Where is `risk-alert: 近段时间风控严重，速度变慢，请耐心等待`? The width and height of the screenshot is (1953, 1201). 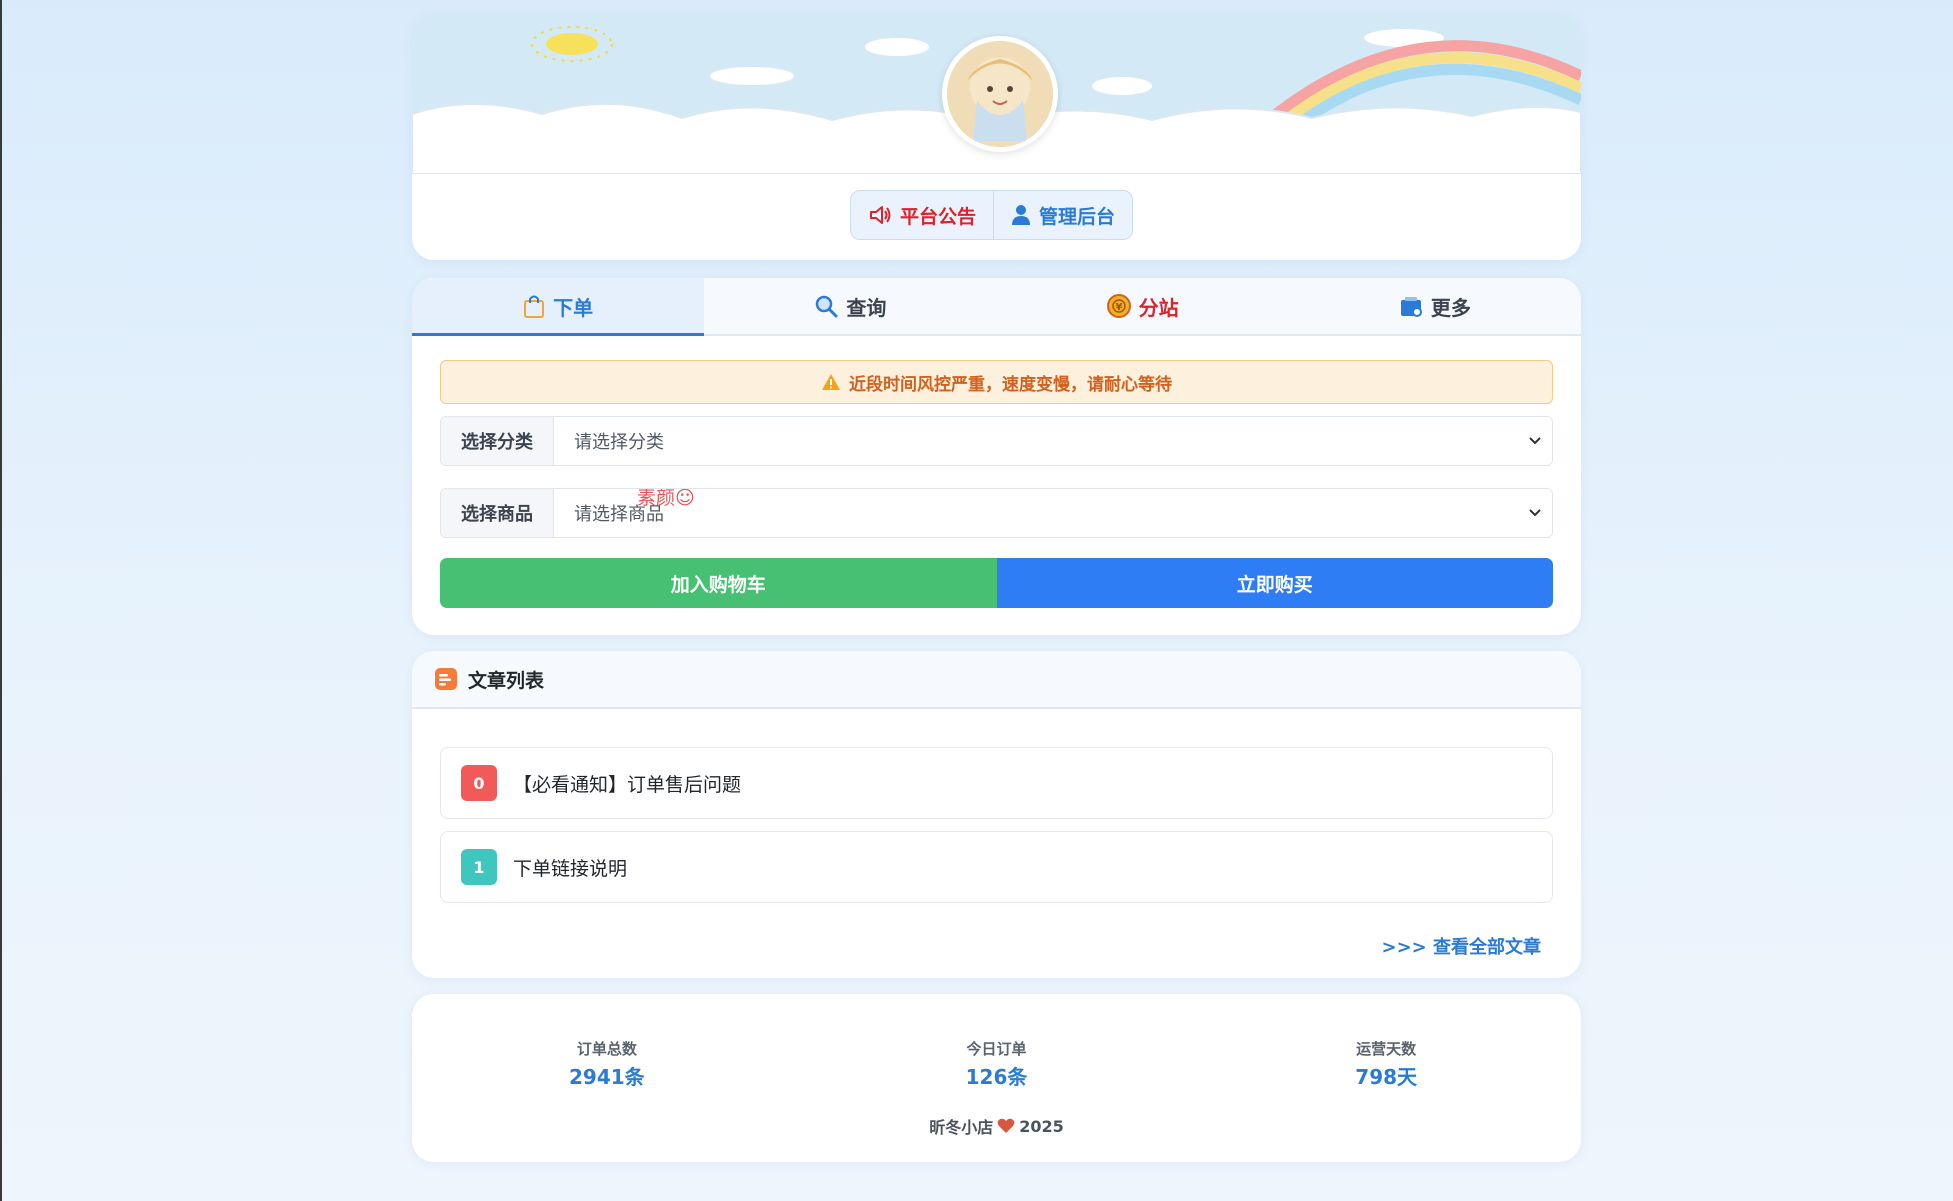 risk-alert: 近段时间风控严重，速度变慢，请耐心等待 is located at coordinates (996, 382).